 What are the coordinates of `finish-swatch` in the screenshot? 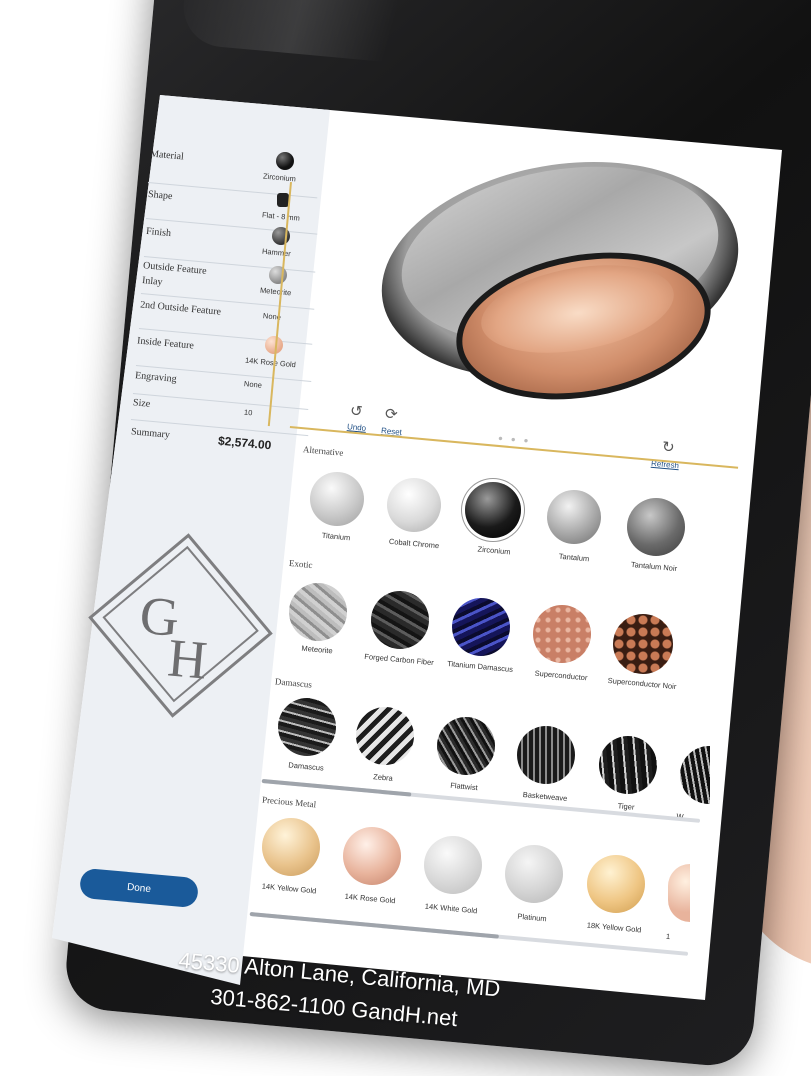 It's located at (281, 236).